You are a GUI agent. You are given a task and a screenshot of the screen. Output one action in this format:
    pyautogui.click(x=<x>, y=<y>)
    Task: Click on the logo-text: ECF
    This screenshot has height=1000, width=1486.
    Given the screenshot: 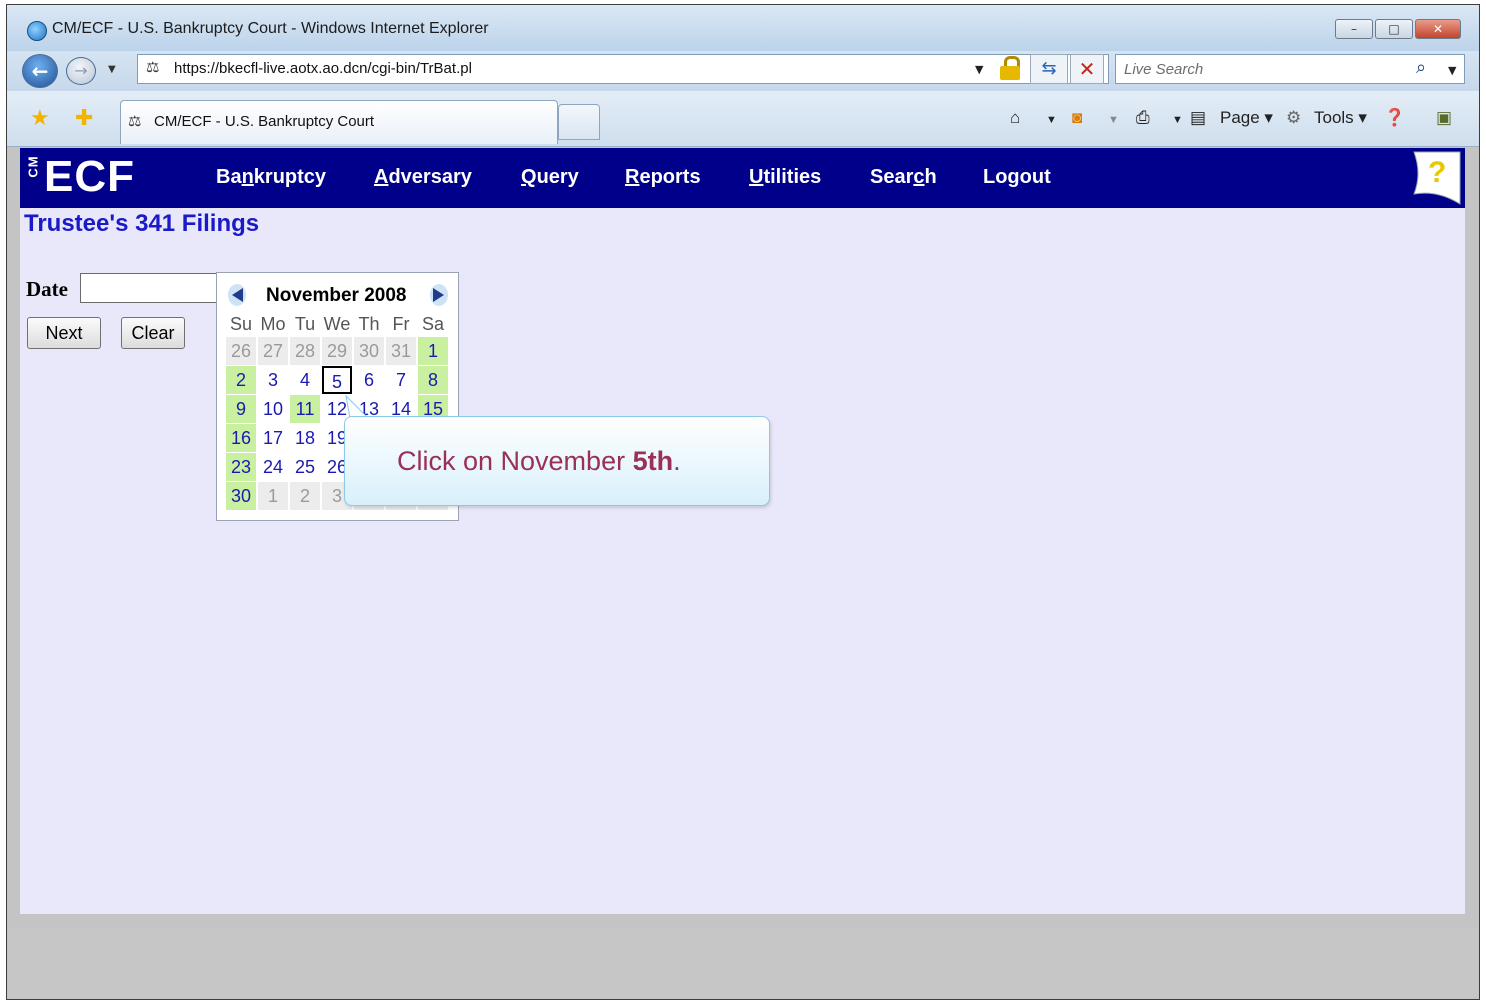 What is the action you would take?
    pyautogui.click(x=89, y=176)
    